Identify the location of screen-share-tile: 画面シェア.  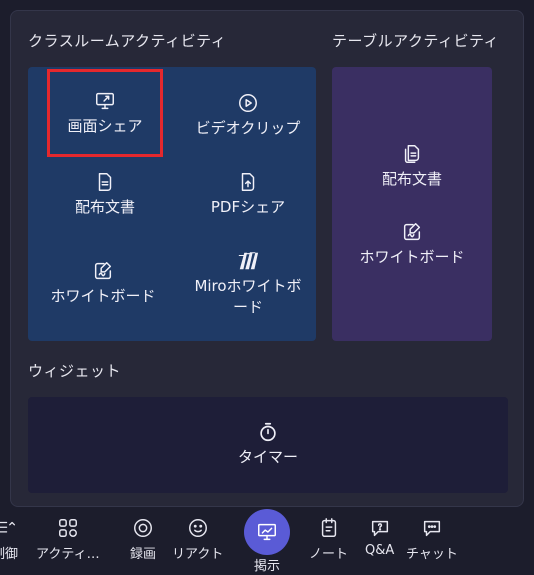
(105, 113).